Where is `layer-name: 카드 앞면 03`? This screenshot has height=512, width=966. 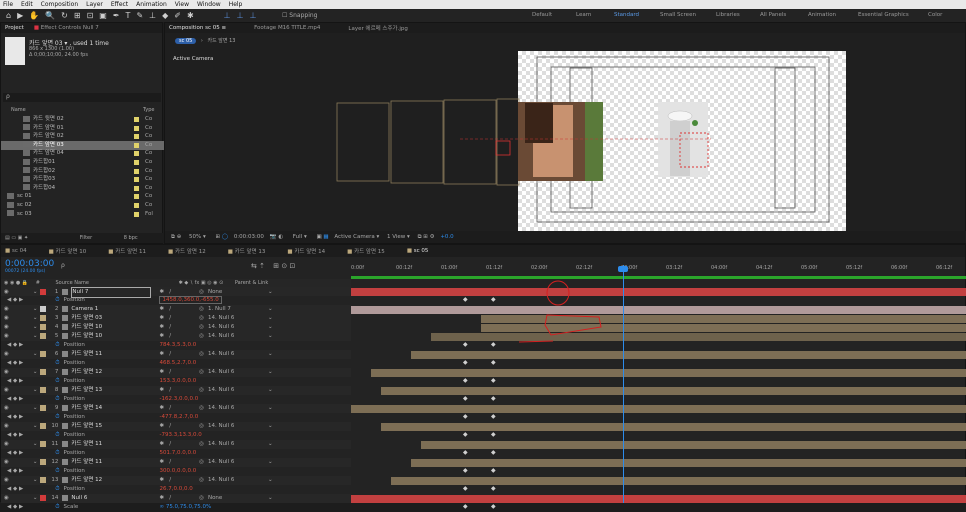
layer-name: 카드 앞면 03 is located at coordinates (111, 318).